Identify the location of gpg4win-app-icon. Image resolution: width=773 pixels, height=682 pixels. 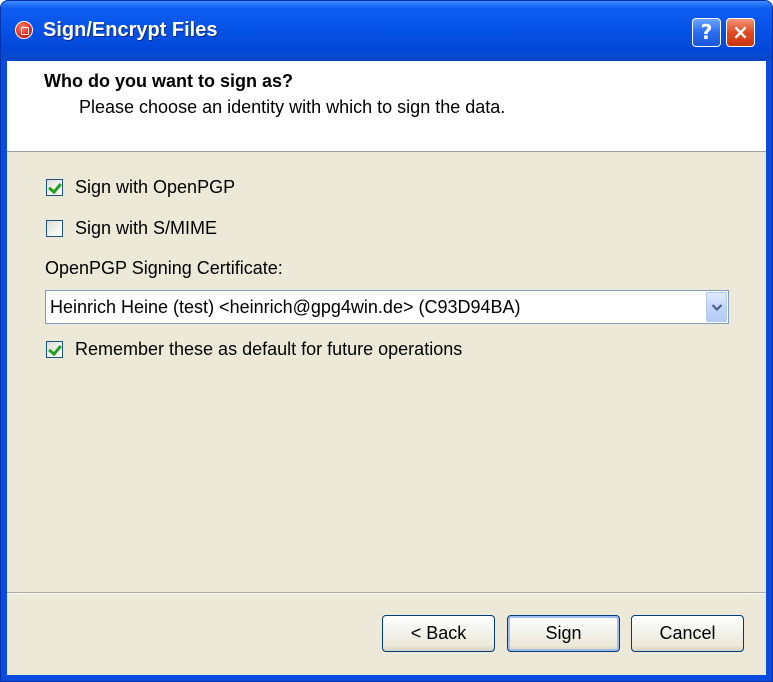
(24, 30).